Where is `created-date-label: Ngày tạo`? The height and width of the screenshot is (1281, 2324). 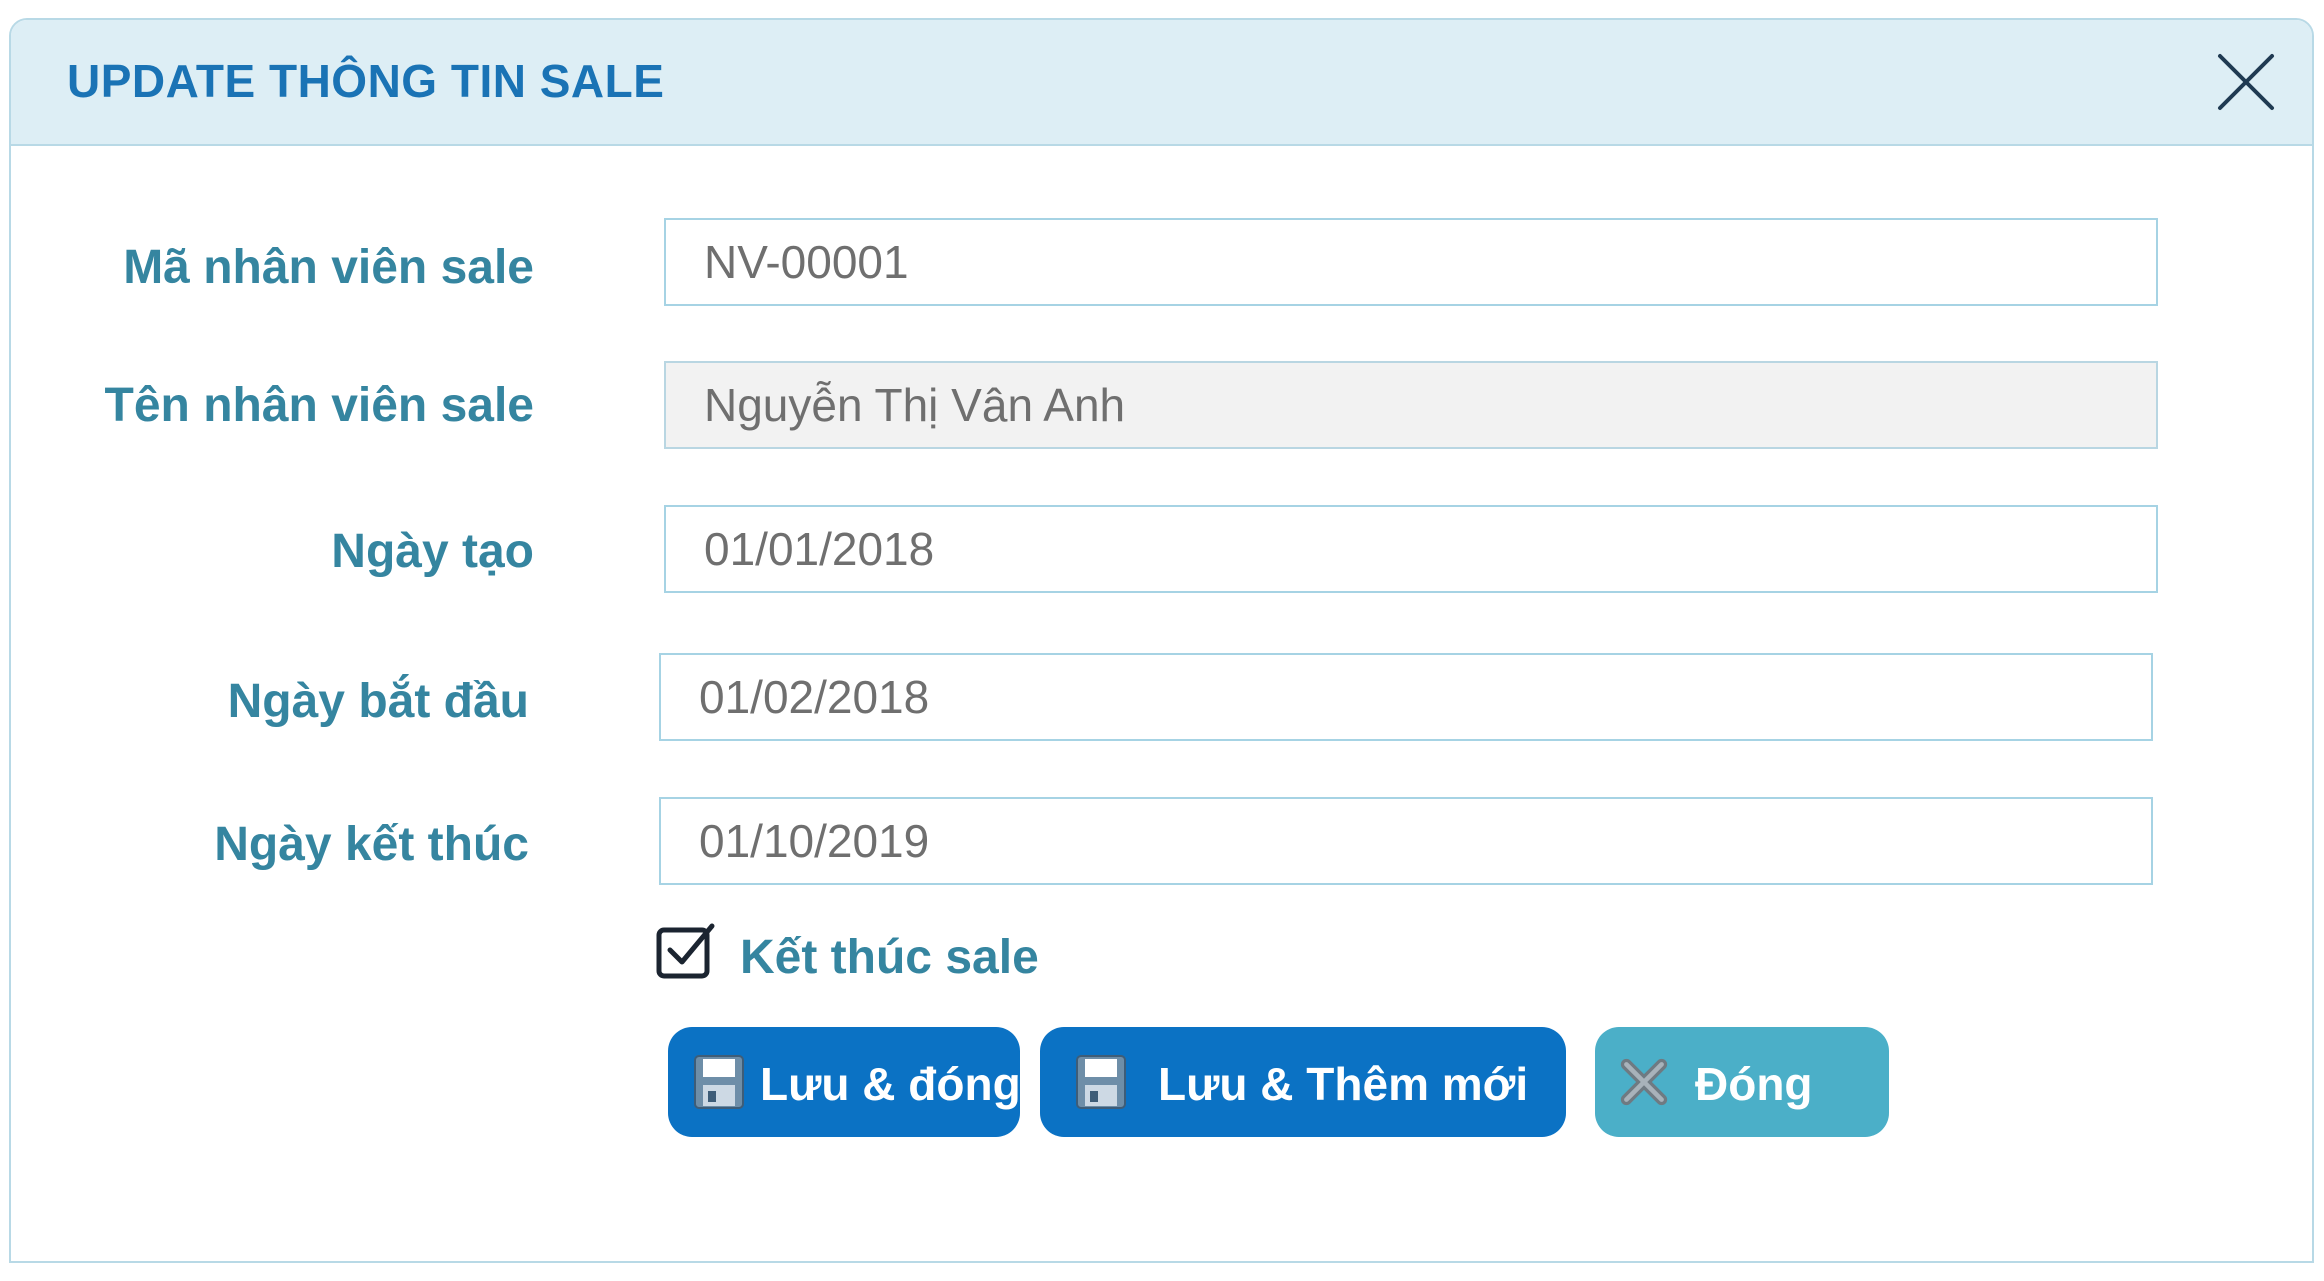 created-date-label: Ngày tạo is located at coordinates (432, 551).